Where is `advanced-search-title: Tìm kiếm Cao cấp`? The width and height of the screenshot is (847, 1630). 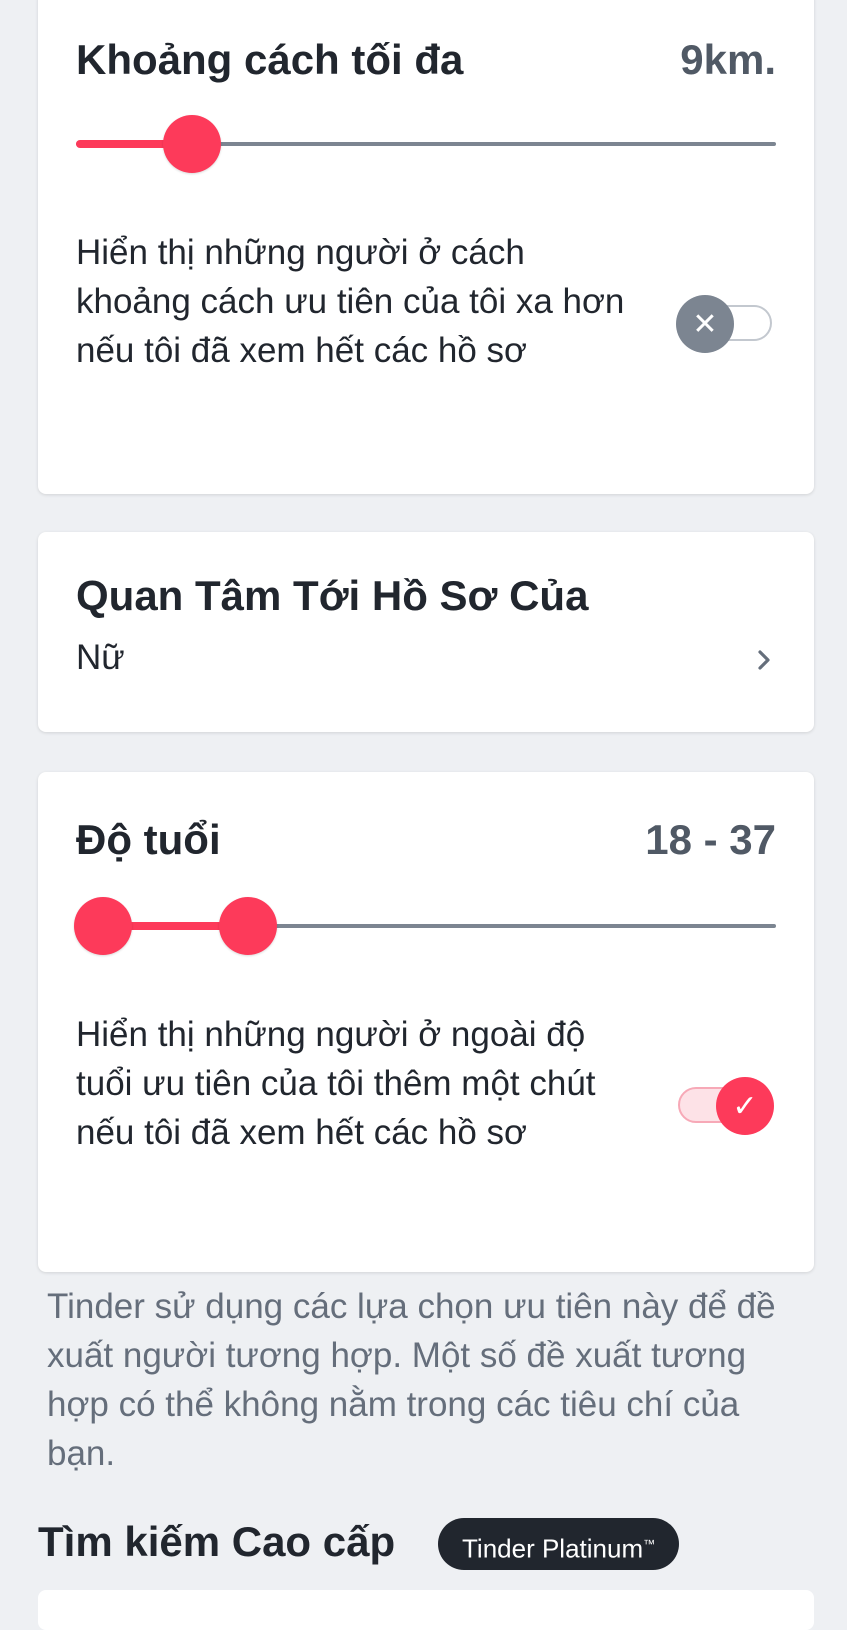
advanced-search-title: Tìm kiếm Cao cấp is located at coordinates (217, 1541).